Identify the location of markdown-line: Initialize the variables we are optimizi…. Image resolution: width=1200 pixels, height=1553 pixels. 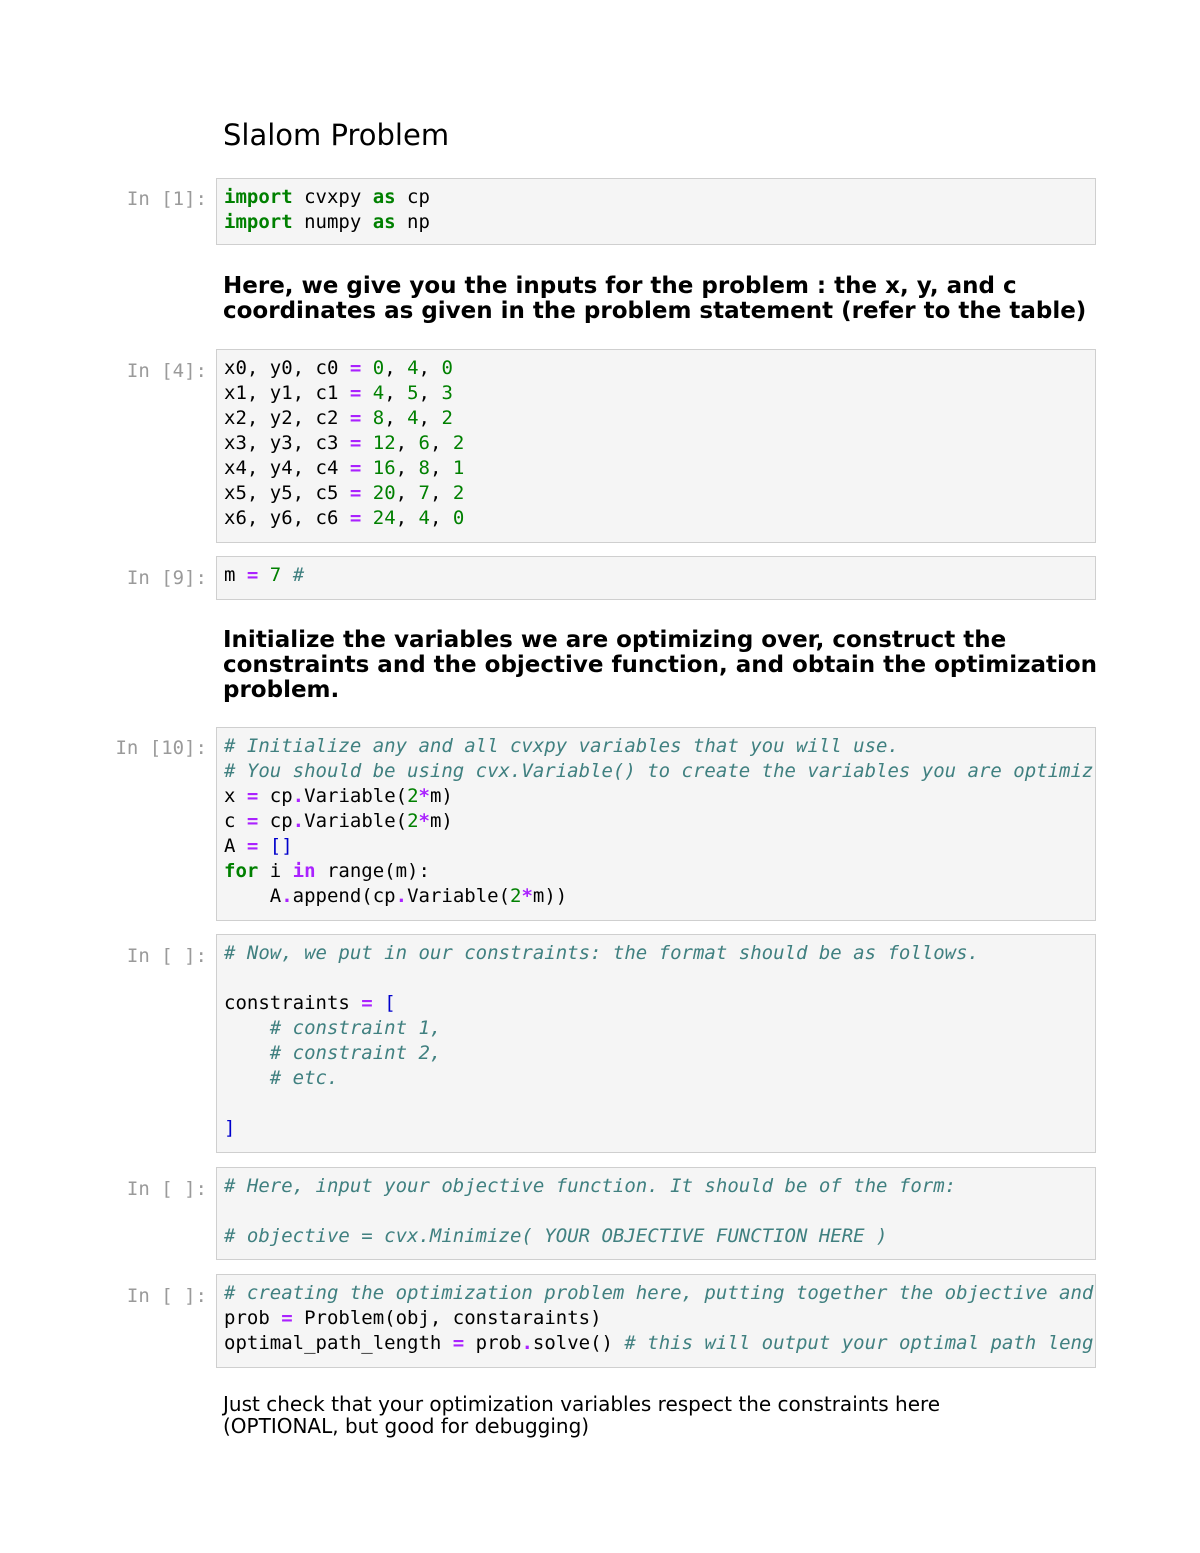
(615, 640).